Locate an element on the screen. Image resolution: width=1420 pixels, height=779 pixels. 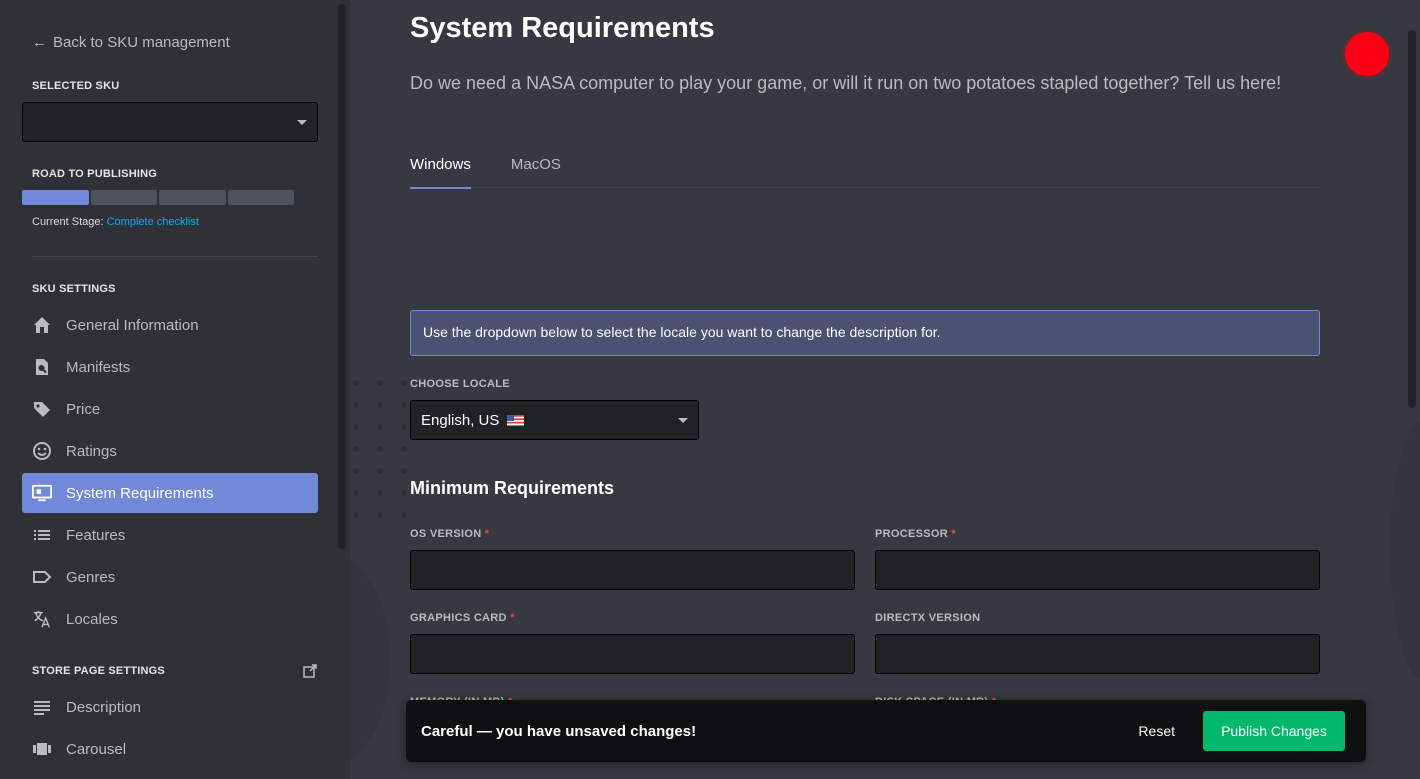
sidebar-item-label: Manifests is located at coordinates (98, 367).